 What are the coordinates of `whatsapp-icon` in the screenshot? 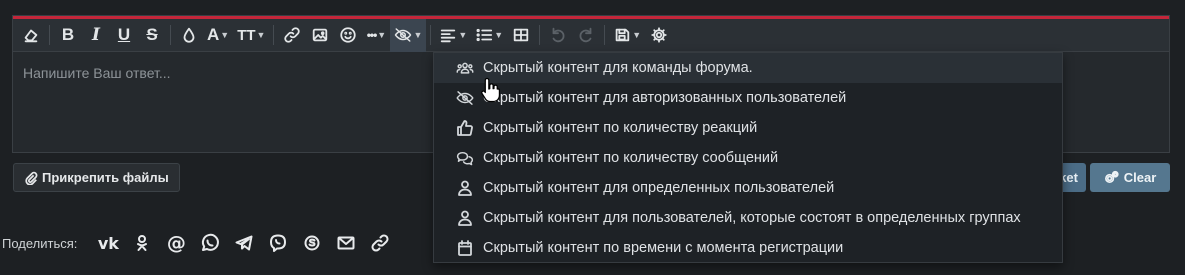 It's located at (210, 243).